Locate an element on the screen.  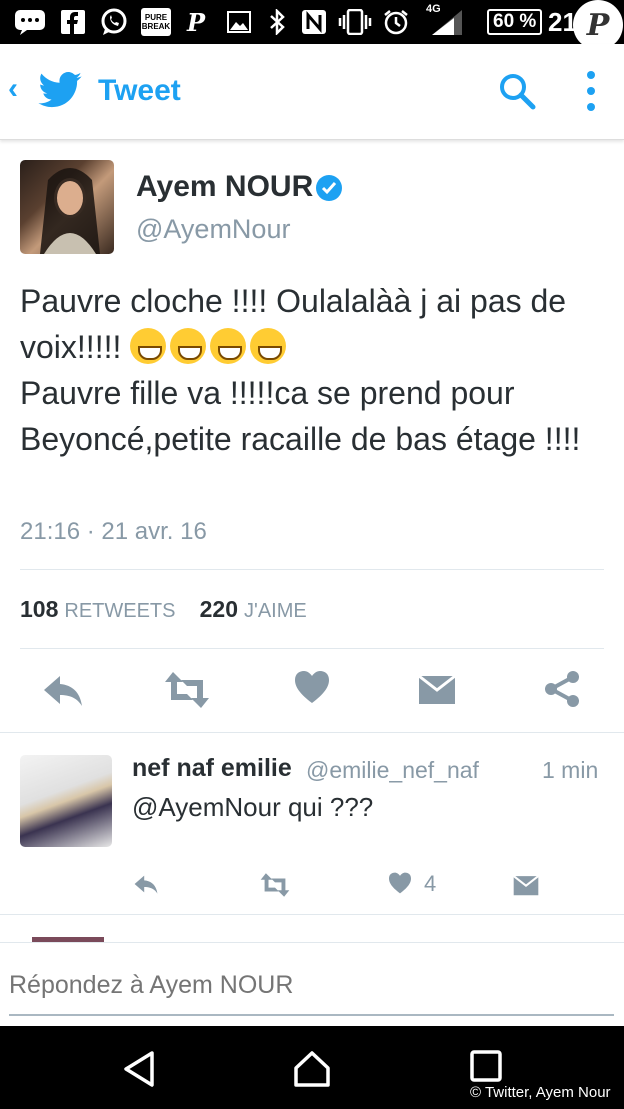
alarm-icon is located at coordinates (396, 22).